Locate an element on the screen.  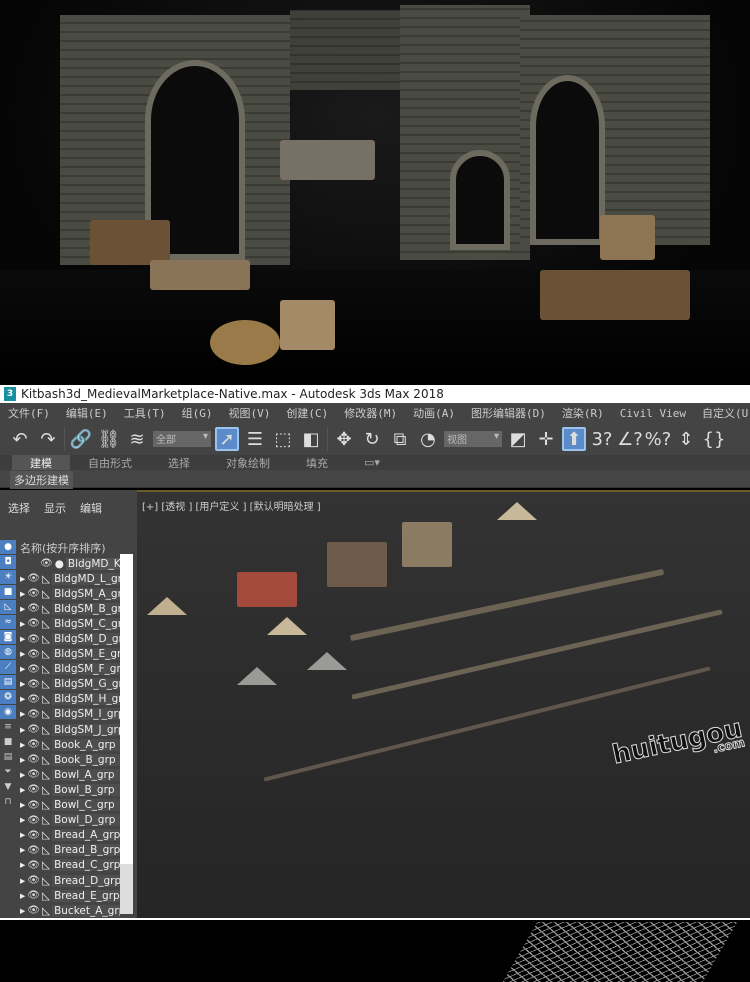
undo-icon: ↶ is located at coordinates (20, 439).